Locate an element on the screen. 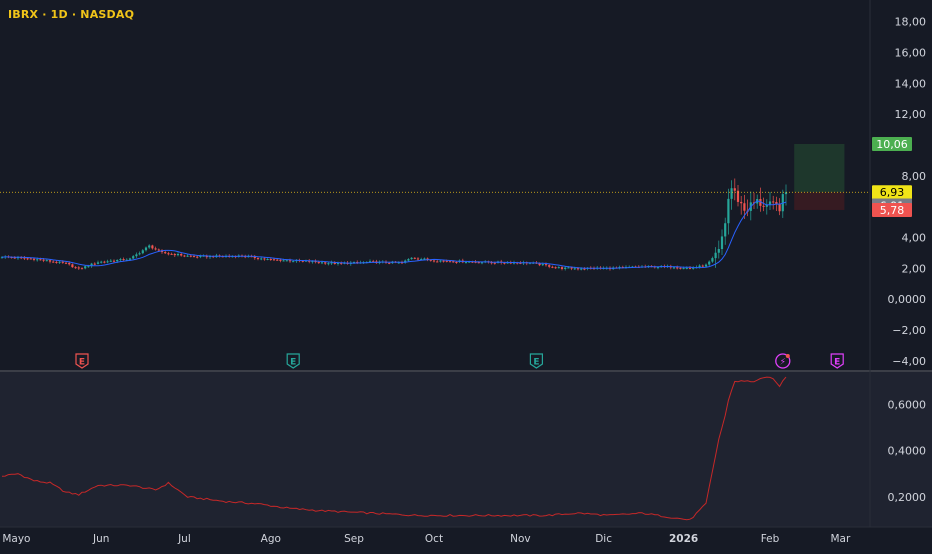 The height and width of the screenshot is (554, 932). moving-average-series is located at coordinates (394, 234).